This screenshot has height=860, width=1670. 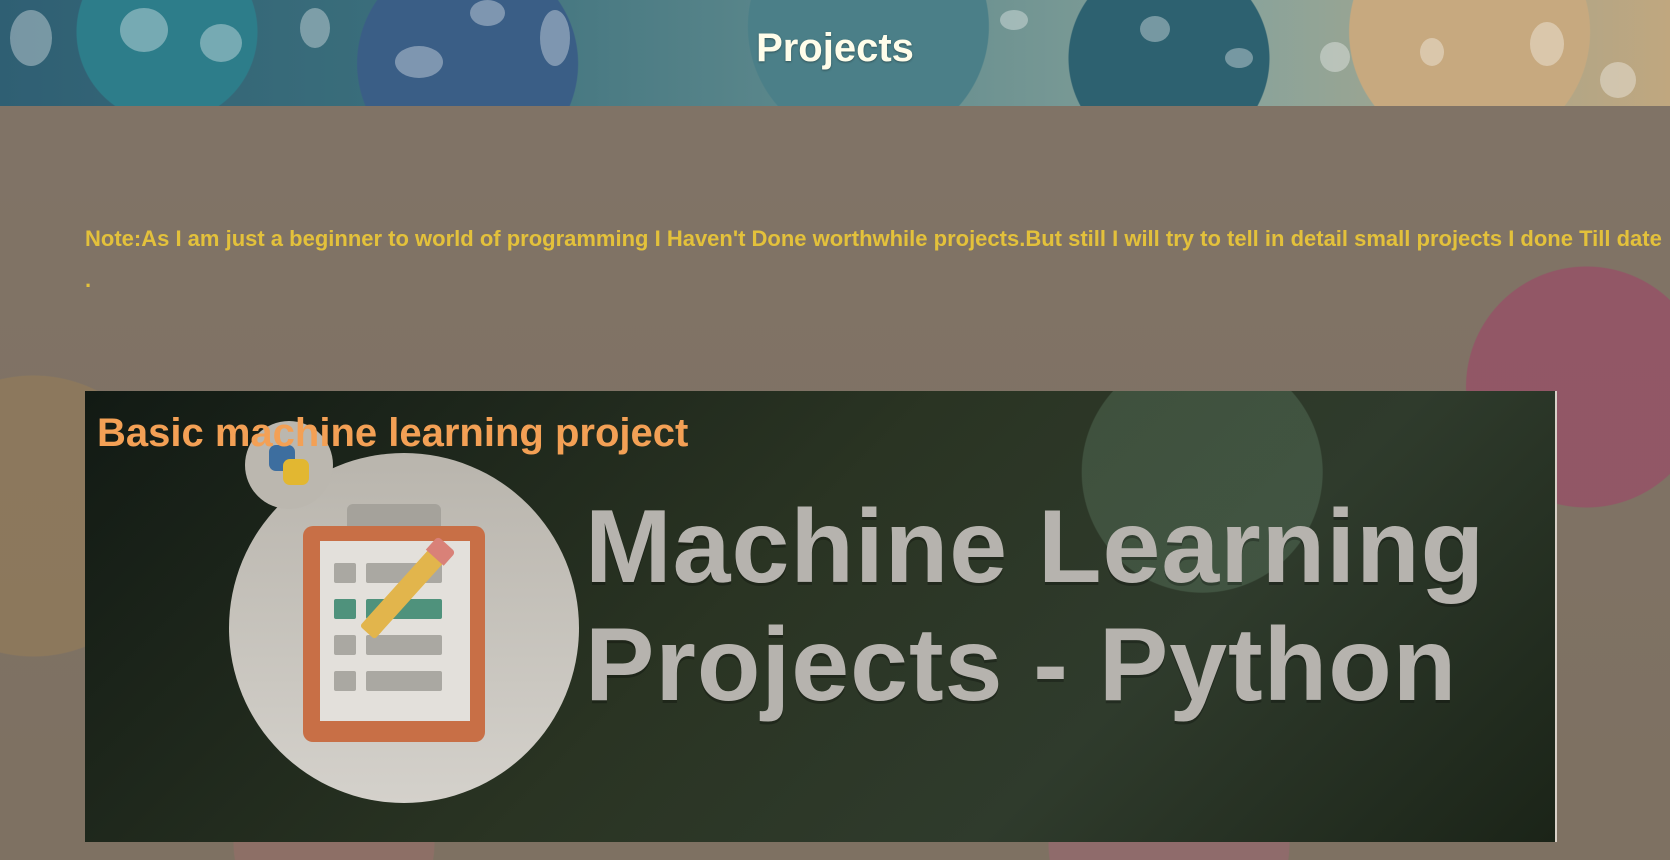 What do you see at coordinates (393, 433) in the screenshot?
I see `project-title: Basic machine learning project` at bounding box center [393, 433].